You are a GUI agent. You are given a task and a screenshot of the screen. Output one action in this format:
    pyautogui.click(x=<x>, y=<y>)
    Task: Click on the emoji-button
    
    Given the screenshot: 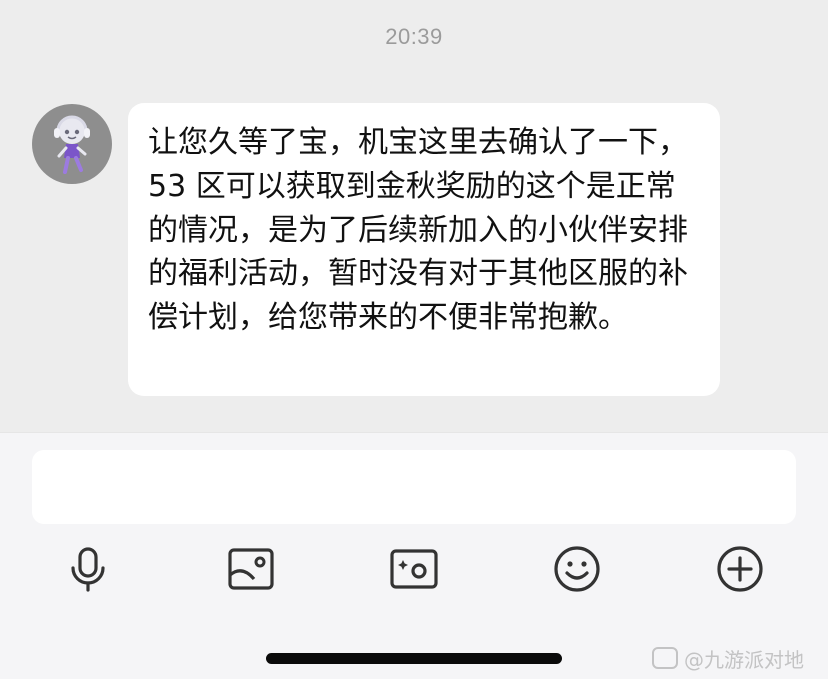 What is the action you would take?
    pyautogui.click(x=577, y=569)
    